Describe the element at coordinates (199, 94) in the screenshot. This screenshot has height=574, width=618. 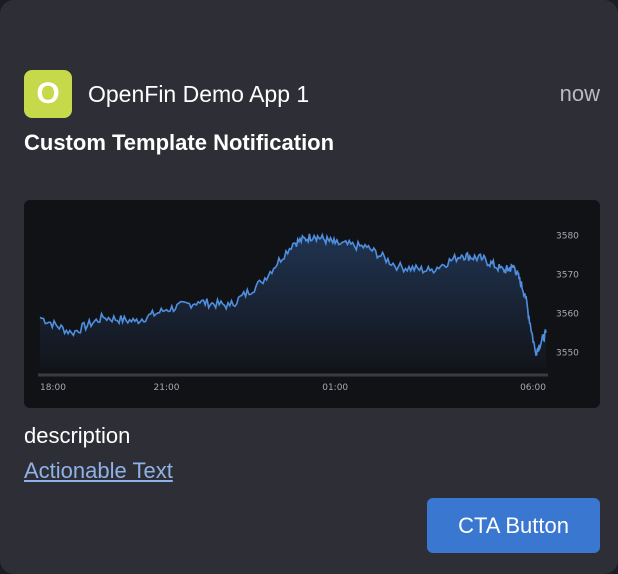
I see `app-name: OpenFin Demo App 1` at that location.